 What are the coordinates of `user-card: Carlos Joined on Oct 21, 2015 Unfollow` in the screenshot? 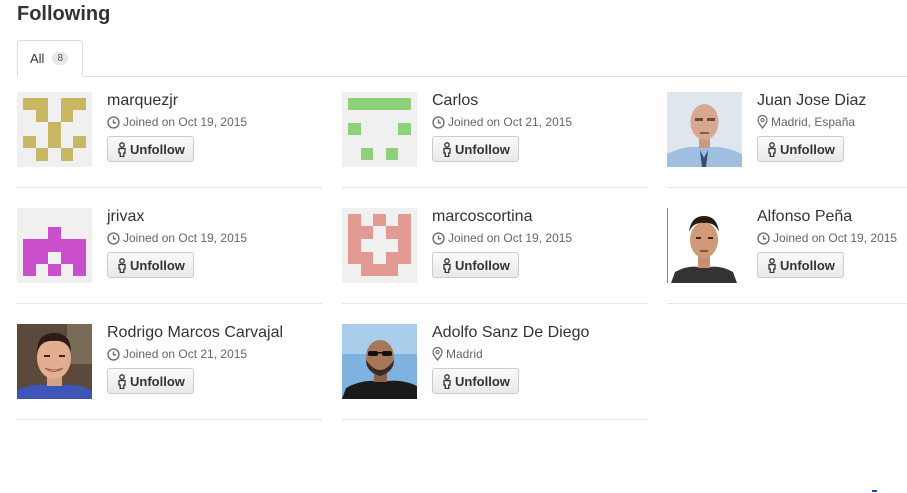 It's located at (494, 140).